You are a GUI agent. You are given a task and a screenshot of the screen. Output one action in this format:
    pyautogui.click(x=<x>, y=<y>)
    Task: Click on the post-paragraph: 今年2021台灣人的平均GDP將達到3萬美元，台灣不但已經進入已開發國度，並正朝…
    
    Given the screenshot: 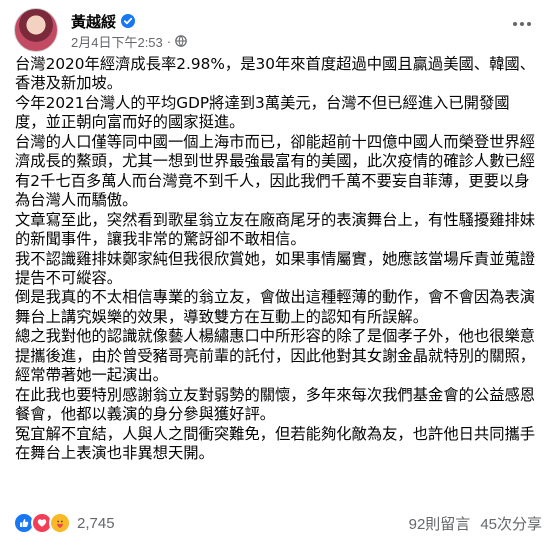 What is the action you would take?
    pyautogui.click(x=262, y=112)
    